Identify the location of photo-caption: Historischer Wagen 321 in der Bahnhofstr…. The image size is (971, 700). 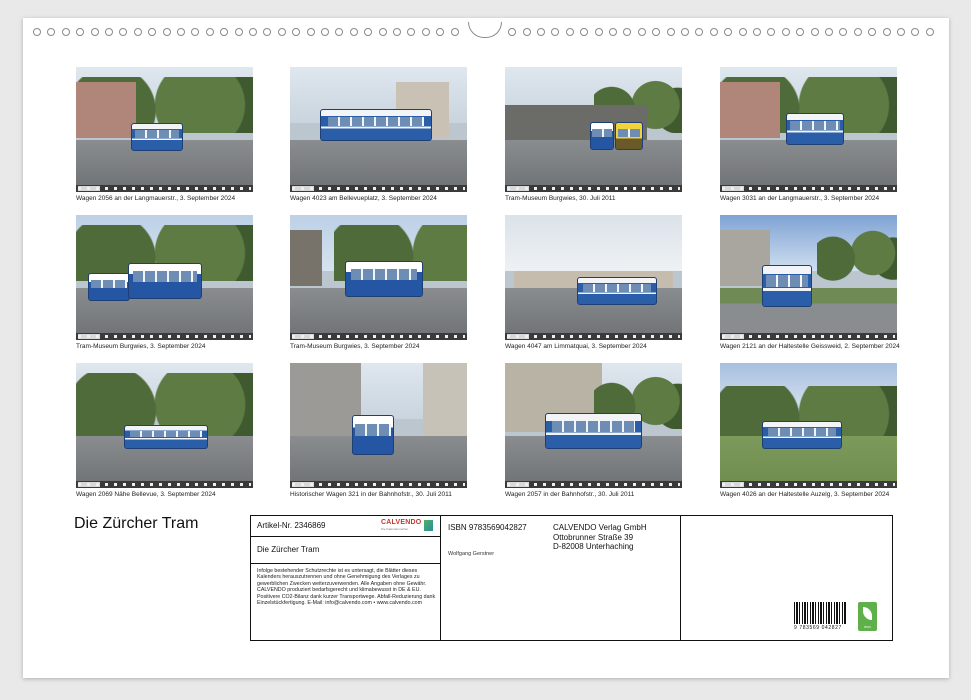
(371, 494).